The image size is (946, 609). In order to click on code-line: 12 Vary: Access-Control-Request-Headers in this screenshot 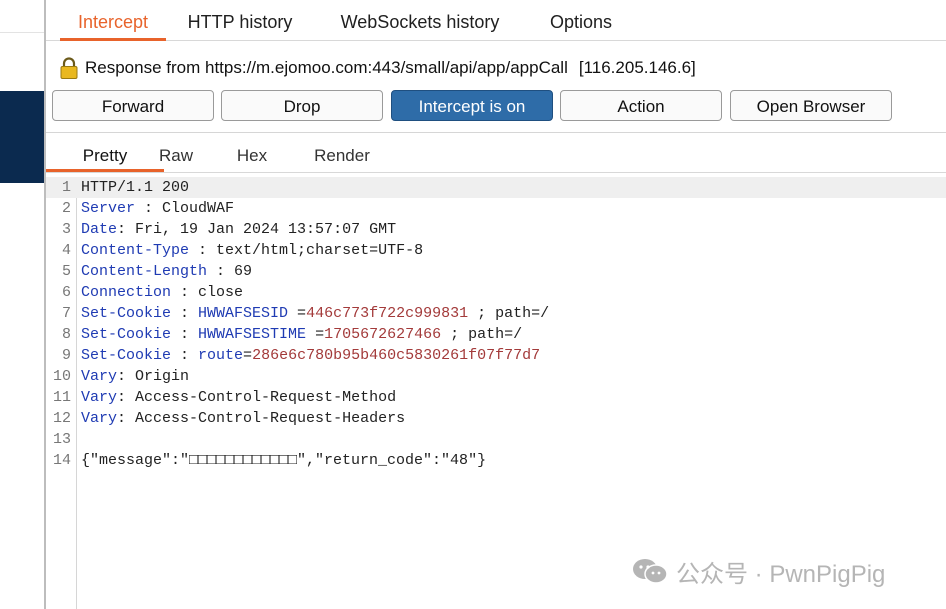, I will do `click(496, 418)`.